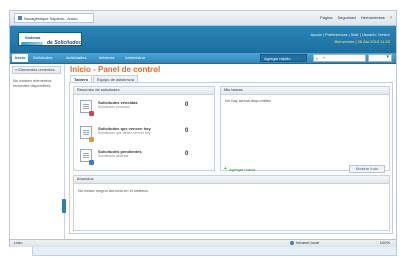 The height and width of the screenshot is (258, 404). Describe the element at coordinates (113, 190) in the screenshot. I see `announcements-empty-text: No existe ningún anuncio en el sistema.` at that location.